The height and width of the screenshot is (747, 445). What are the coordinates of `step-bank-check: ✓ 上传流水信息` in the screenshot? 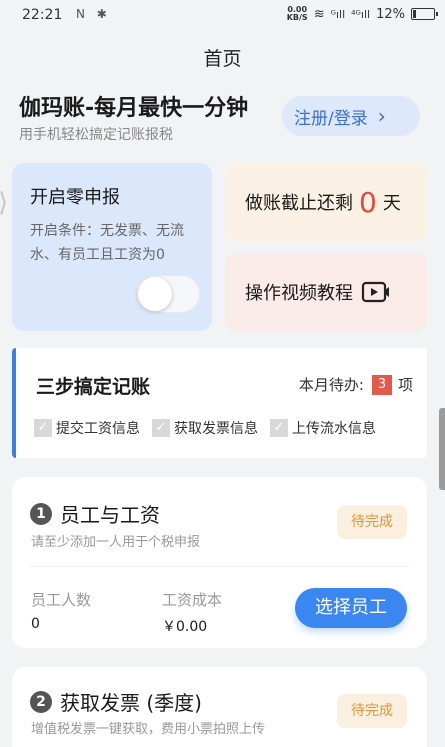 It's located at (323, 428).